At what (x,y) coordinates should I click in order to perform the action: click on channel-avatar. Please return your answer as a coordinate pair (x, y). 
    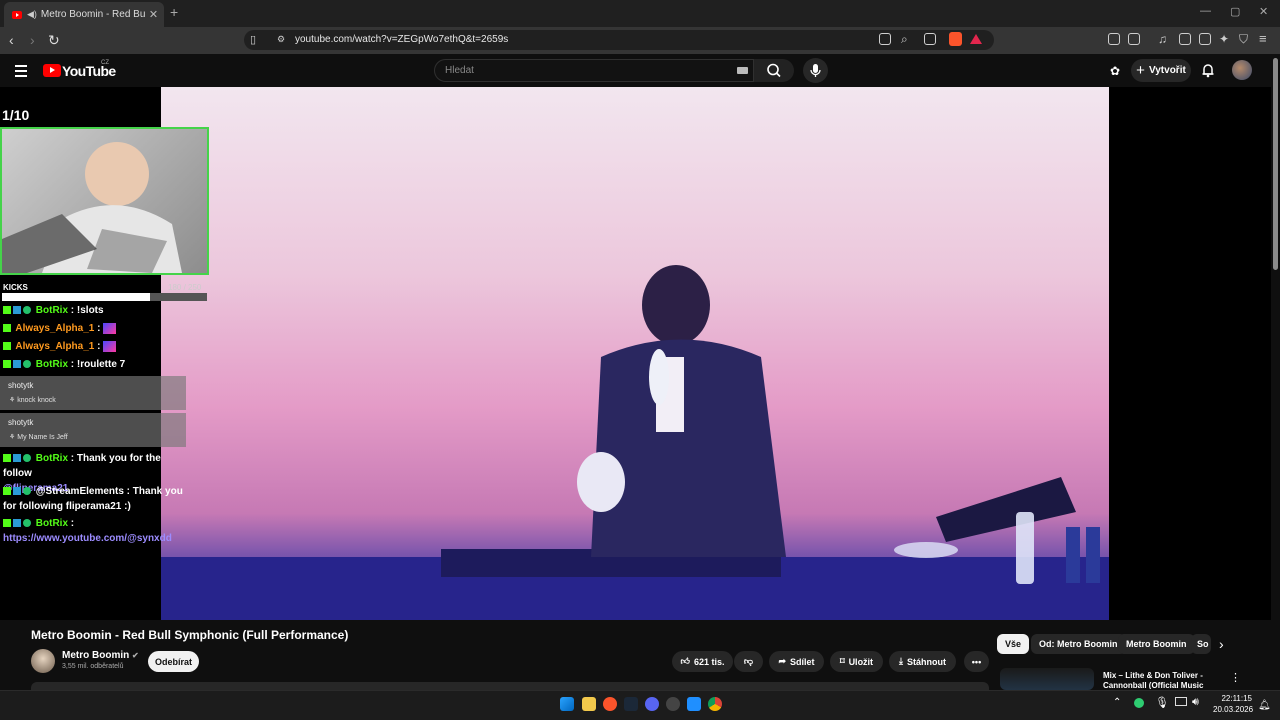
    Looking at the image, I should click on (43, 661).